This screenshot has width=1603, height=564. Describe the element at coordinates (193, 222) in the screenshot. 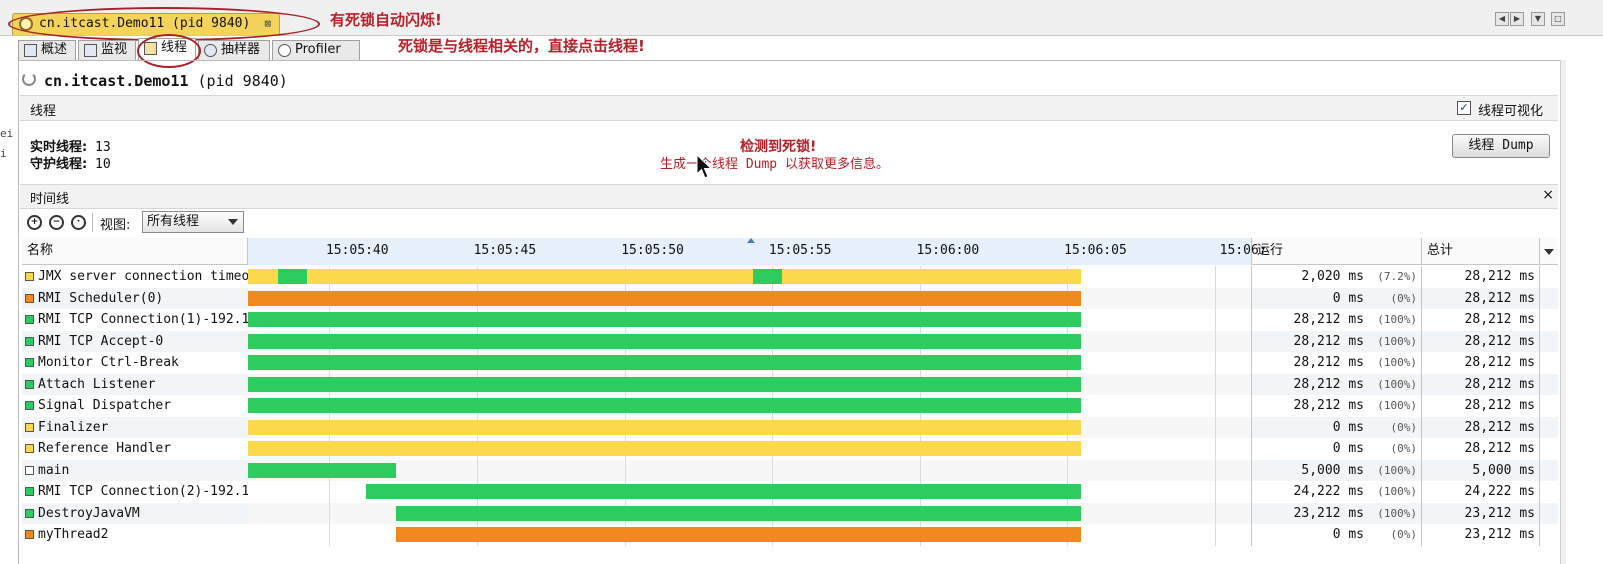

I see `view-select: 所有线程` at that location.